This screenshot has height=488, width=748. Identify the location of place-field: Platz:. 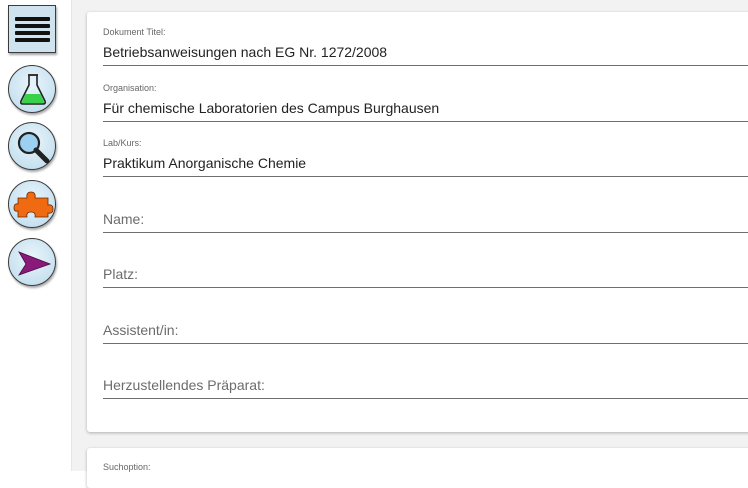
(425, 268).